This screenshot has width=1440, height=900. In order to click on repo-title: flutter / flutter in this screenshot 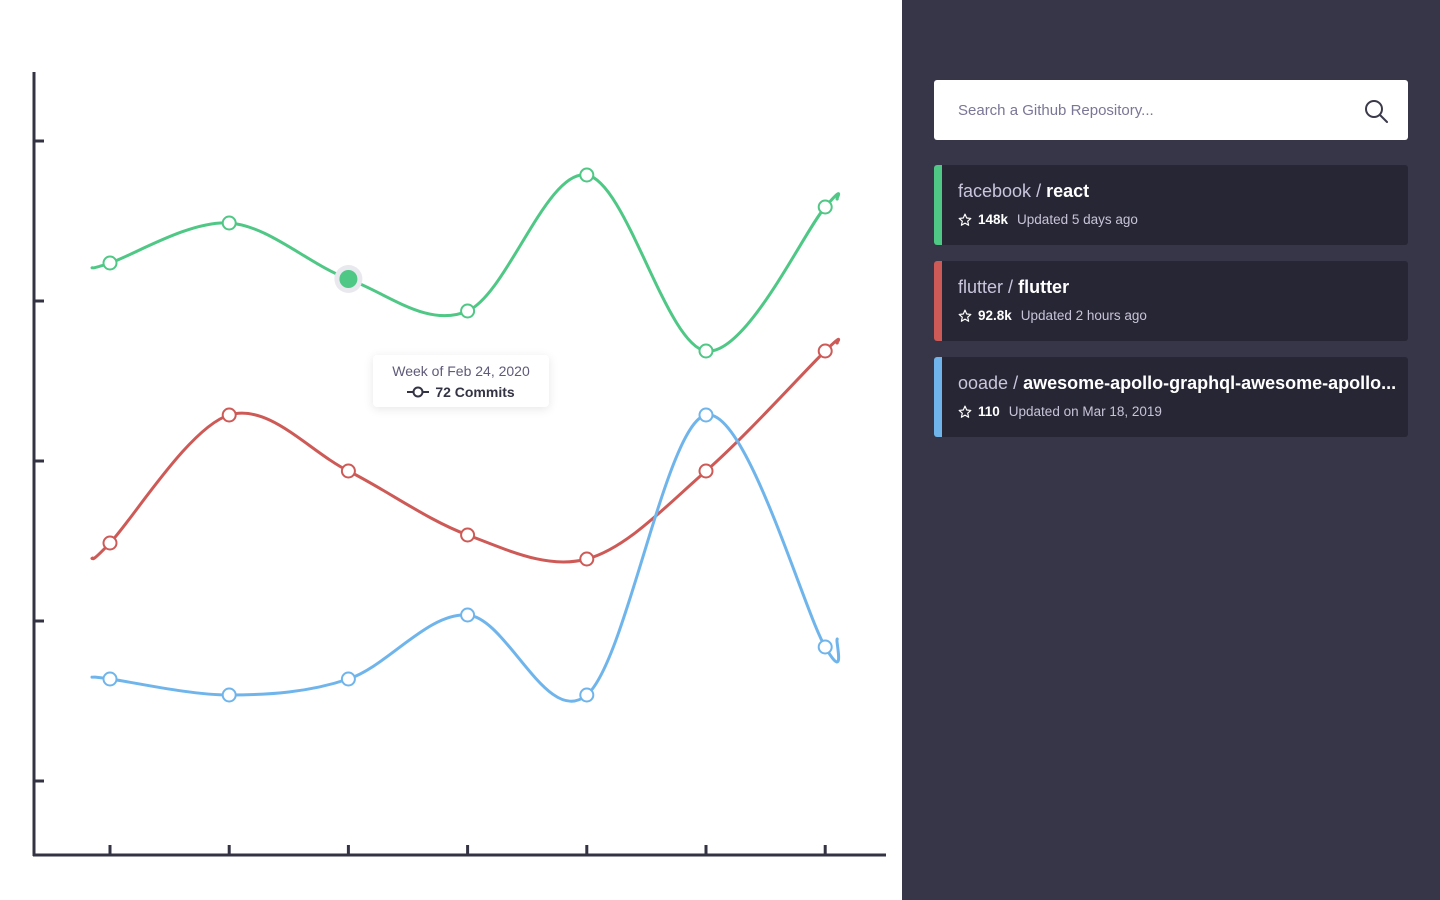, I will do `click(1013, 287)`.